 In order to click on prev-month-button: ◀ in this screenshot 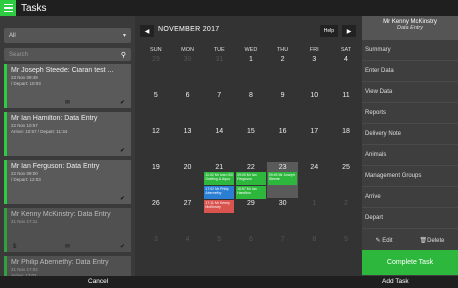, I will do `click(147, 31)`.